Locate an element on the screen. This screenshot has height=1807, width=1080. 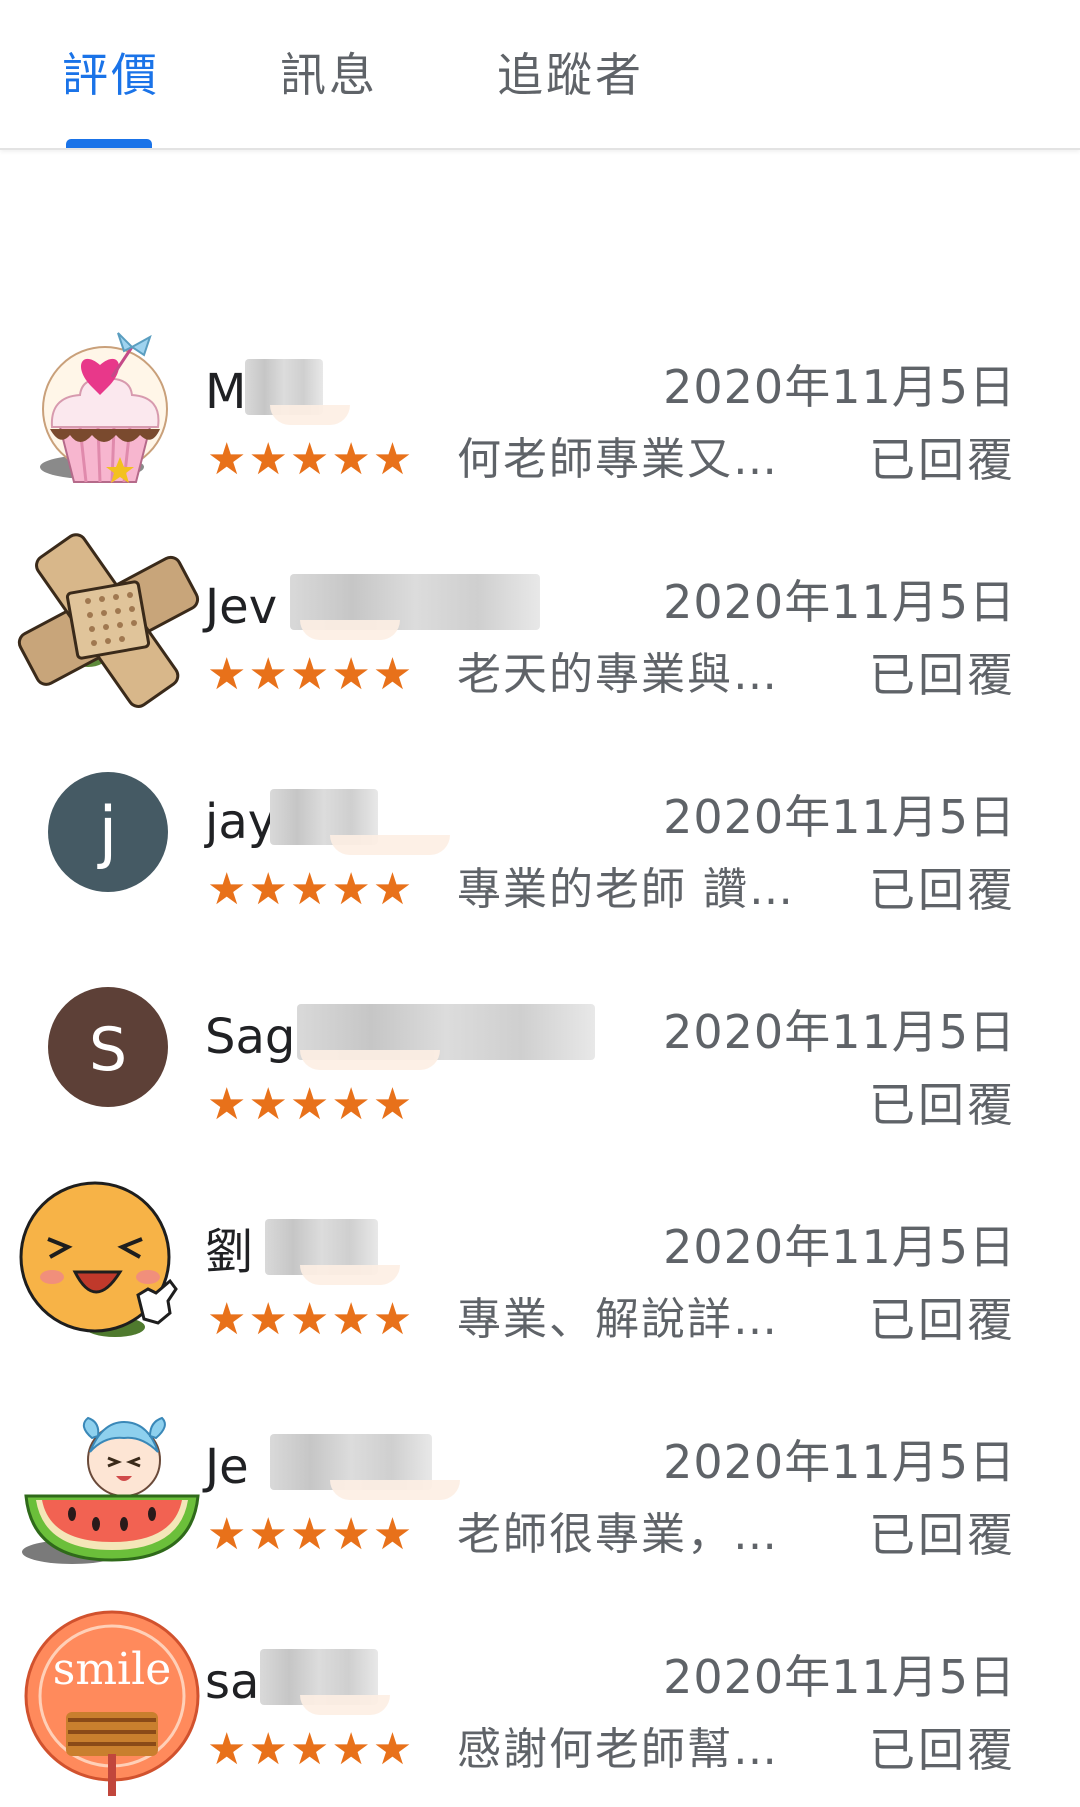
review-row: j jay 2020年11月5日 ★★★★★ 專業的老師 讚… 已回覆 is located at coordinates (540, 839).